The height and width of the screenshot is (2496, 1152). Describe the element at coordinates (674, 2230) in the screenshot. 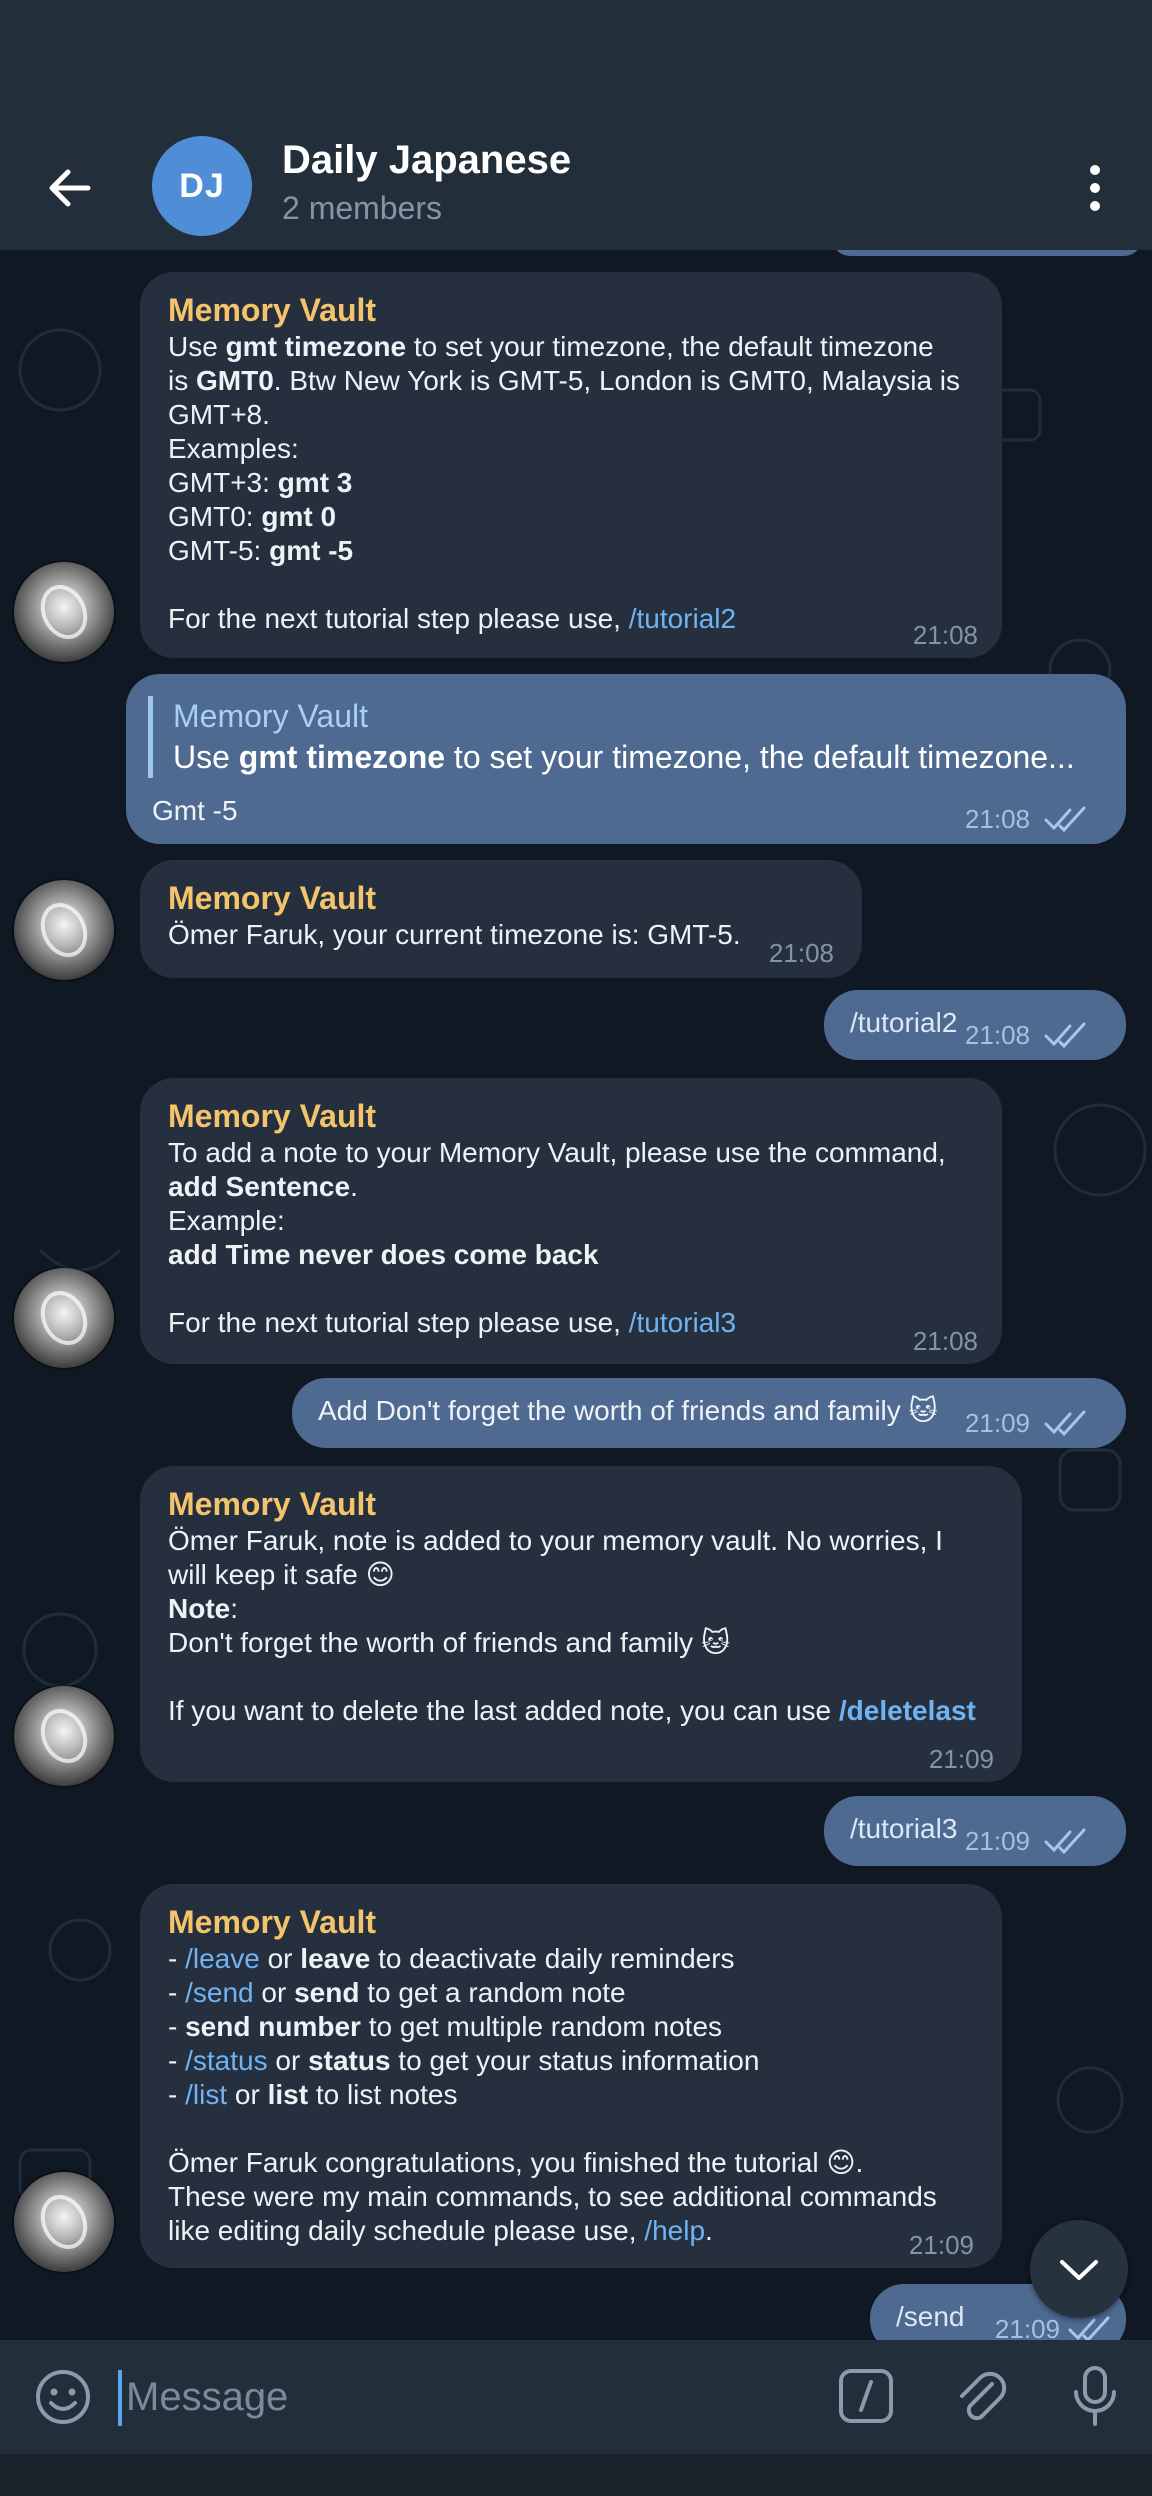

I see `help-command-link: /help` at that location.